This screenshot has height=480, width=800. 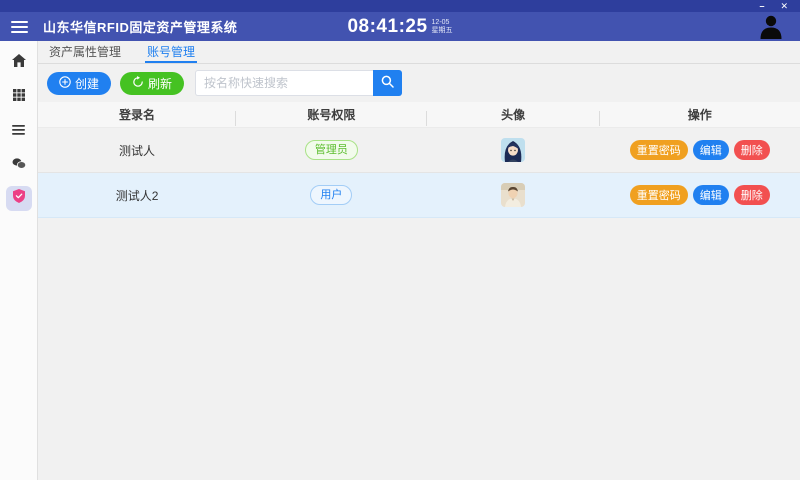 I want to click on minimize-icon: –, so click(x=761, y=6).